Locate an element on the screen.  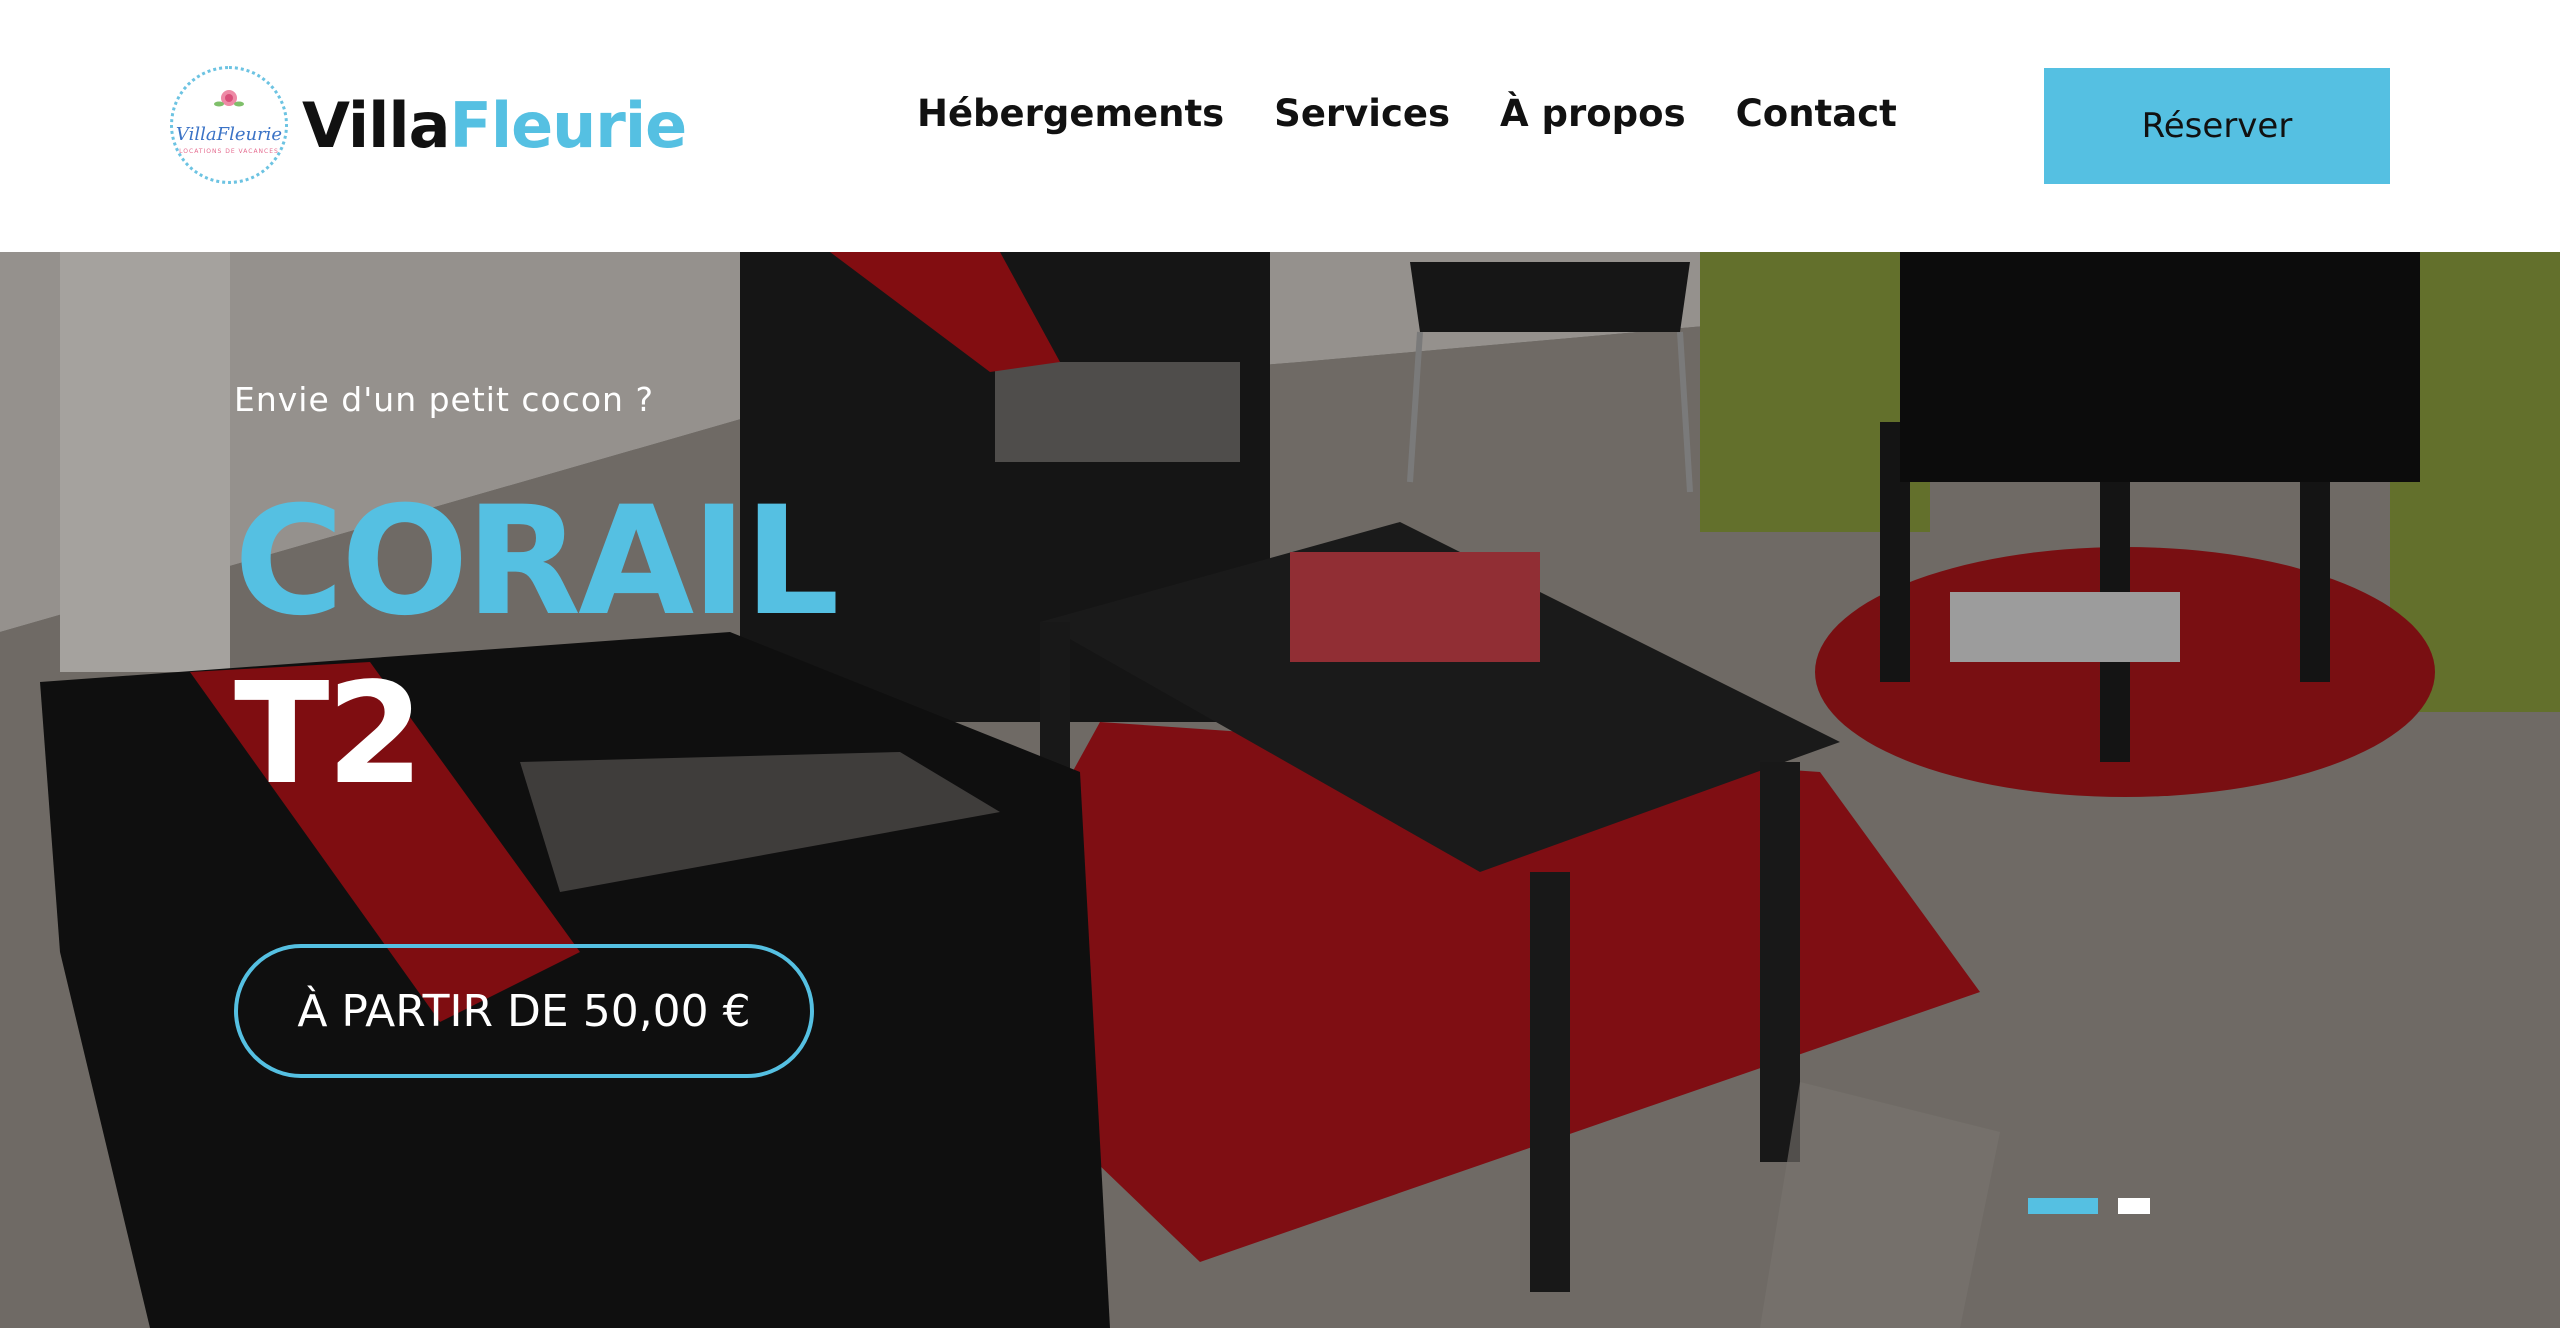
nav-item-hebergements: Hébergements is located at coordinates (1070, 113).